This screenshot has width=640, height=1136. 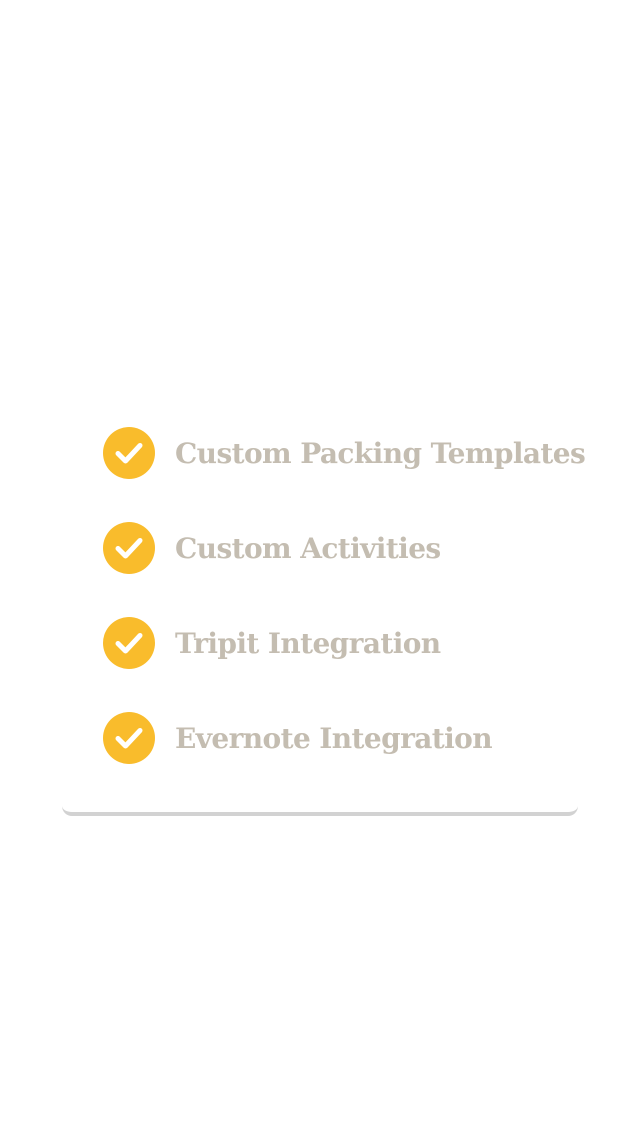 What do you see at coordinates (380, 453) in the screenshot?
I see `feature-label: Custom Packing Templates` at bounding box center [380, 453].